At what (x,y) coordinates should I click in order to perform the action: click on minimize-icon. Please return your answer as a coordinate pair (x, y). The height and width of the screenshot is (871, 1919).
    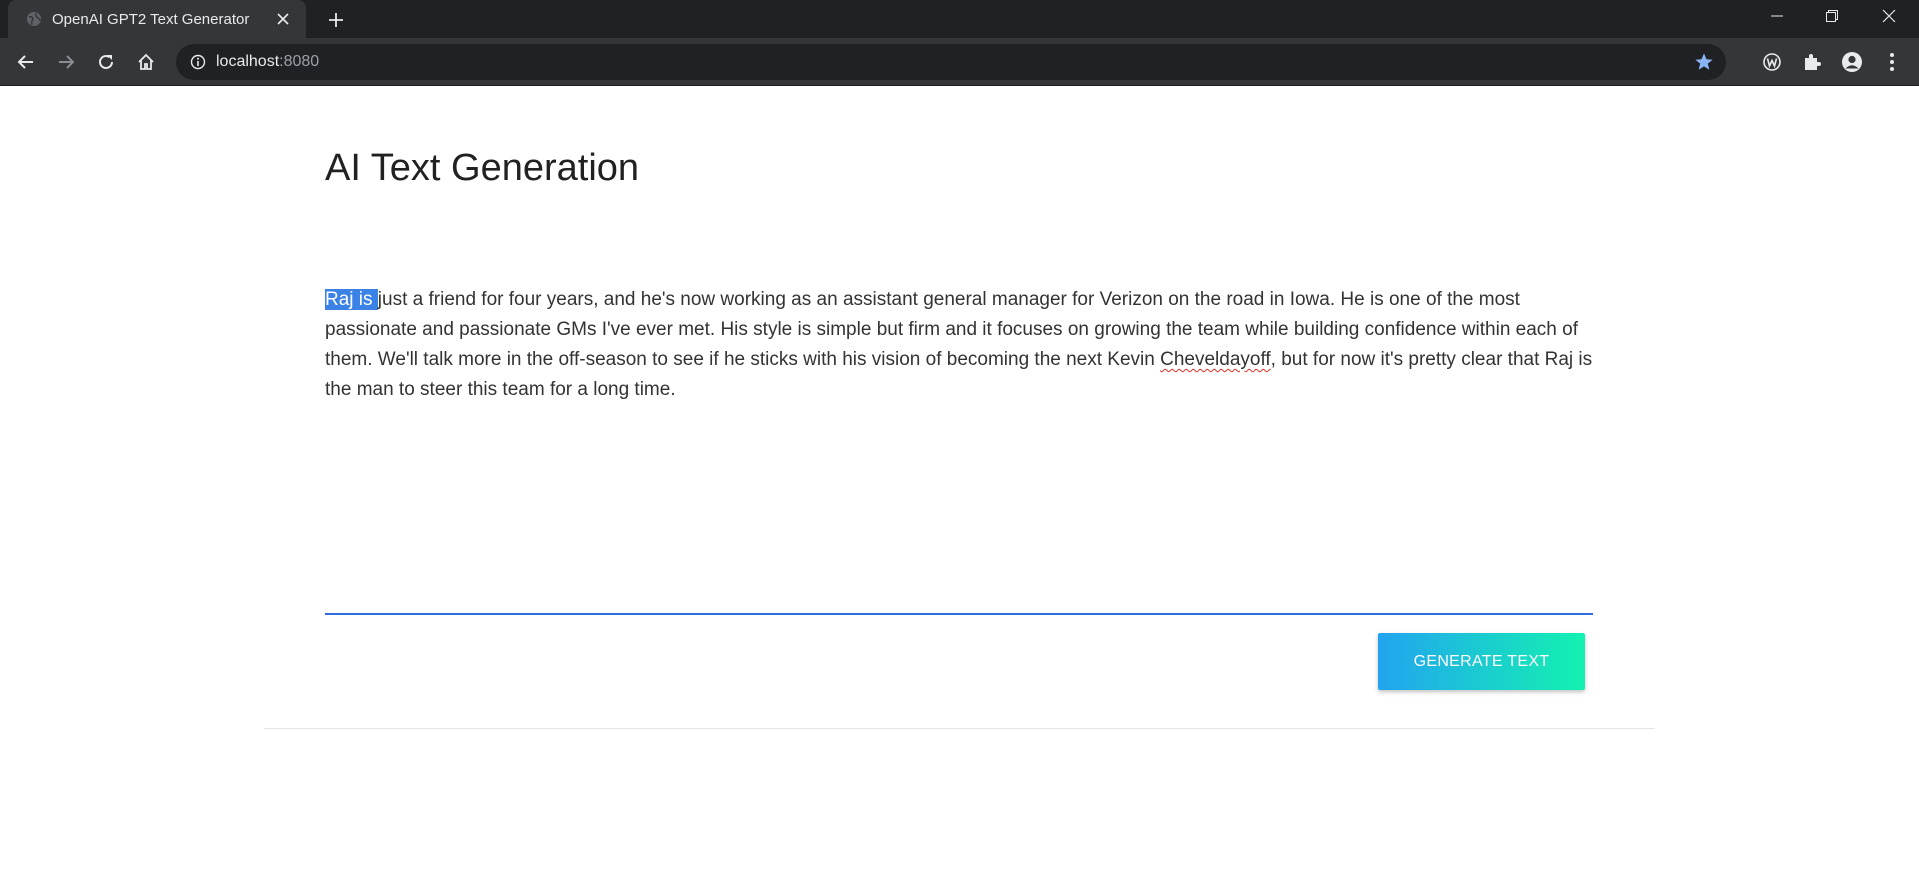
    Looking at the image, I should click on (1777, 16).